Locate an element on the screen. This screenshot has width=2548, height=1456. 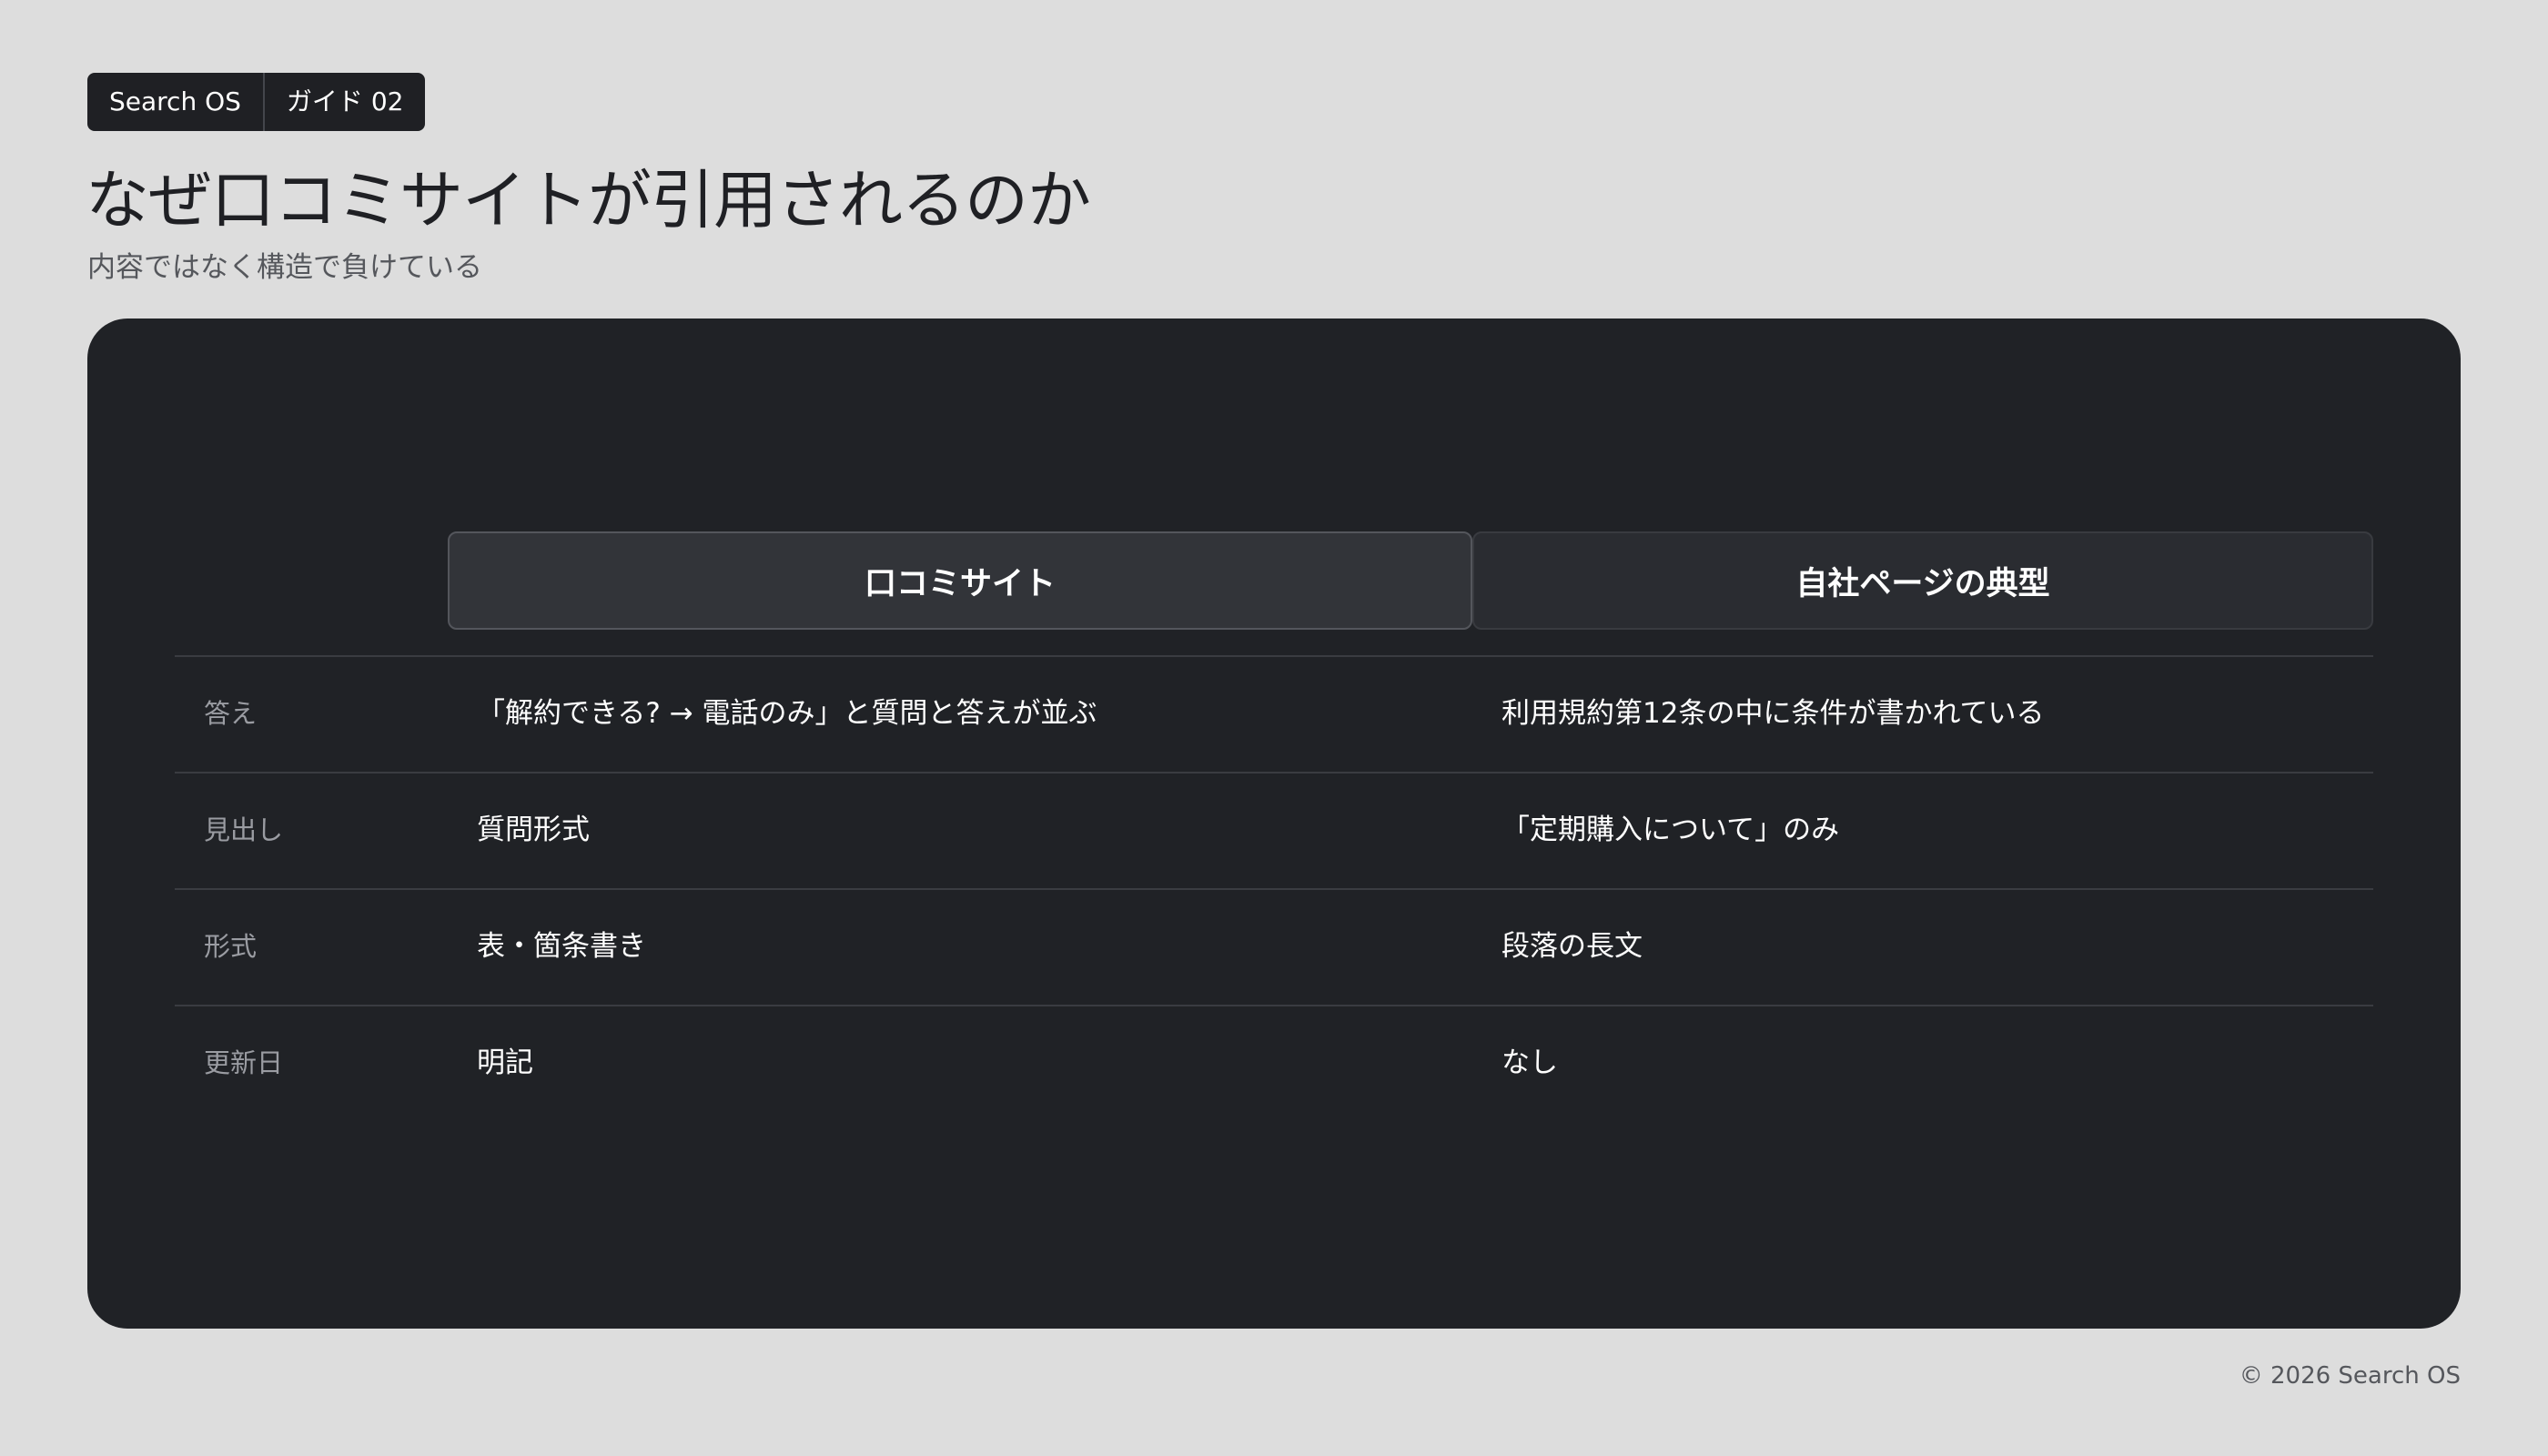
table-row-format: 形式 表・箇条書き 段落の長文 is located at coordinates (1274, 946).